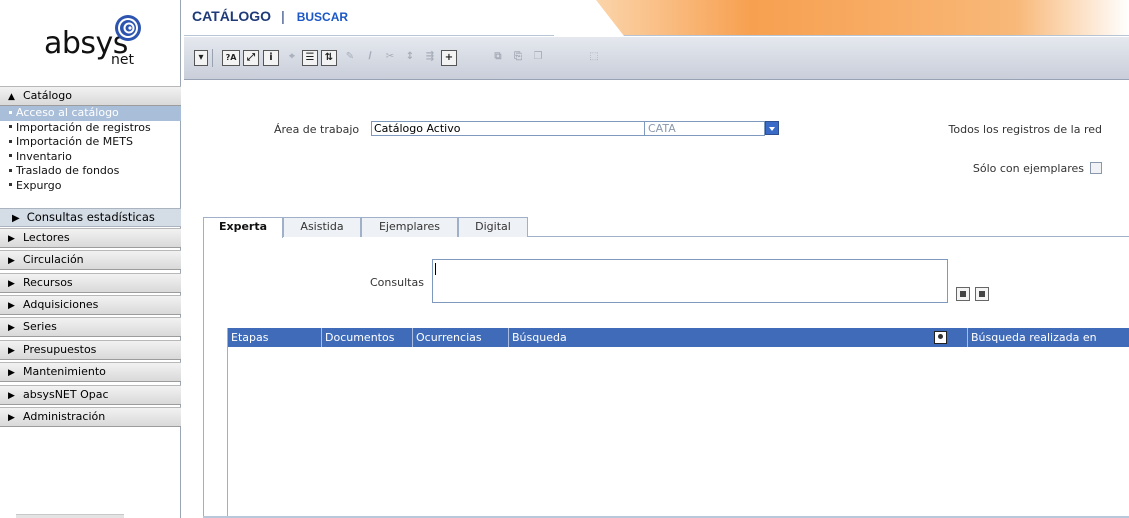 The width and height of the screenshot is (1129, 518). What do you see at coordinates (666, 227) in the screenshot?
I see `search-tabs: Experta Asistida Ejemplares Digital` at bounding box center [666, 227].